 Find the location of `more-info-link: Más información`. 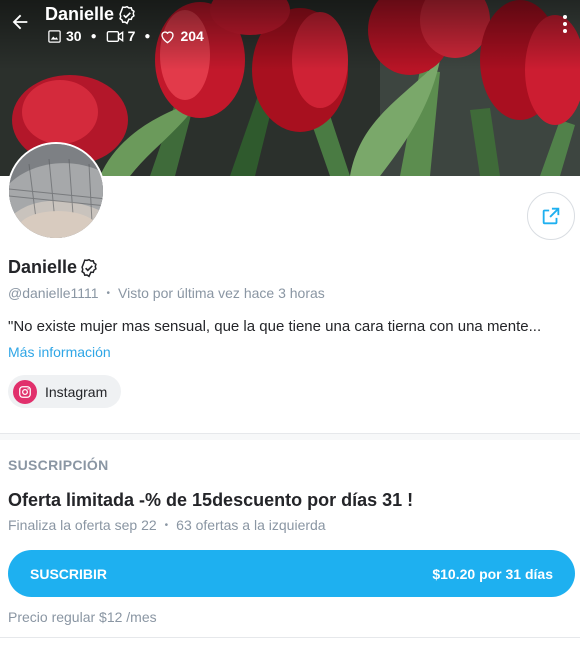

more-info-link: Más información is located at coordinates (59, 352).